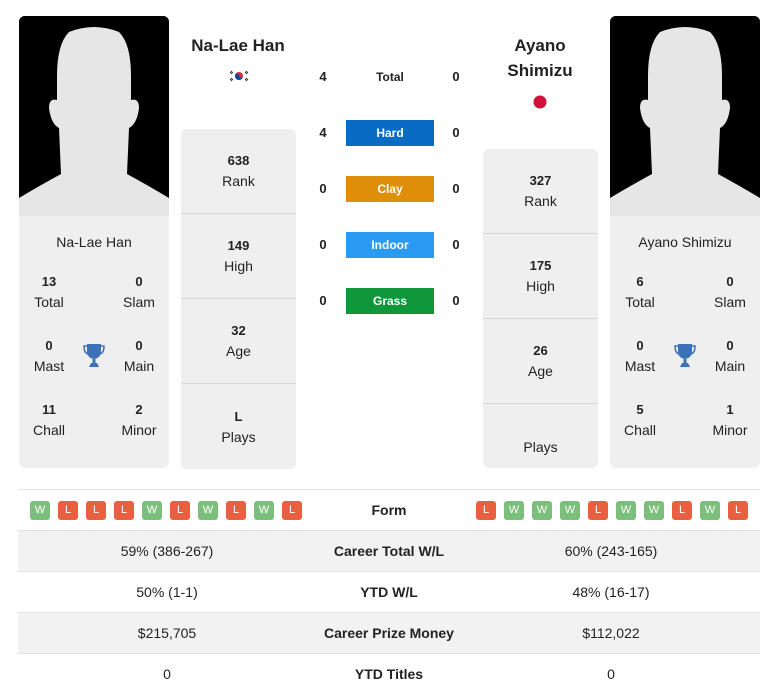 The height and width of the screenshot is (699, 779). Describe the element at coordinates (540, 191) in the screenshot. I see `stat-rank: 327 Rank` at that location.